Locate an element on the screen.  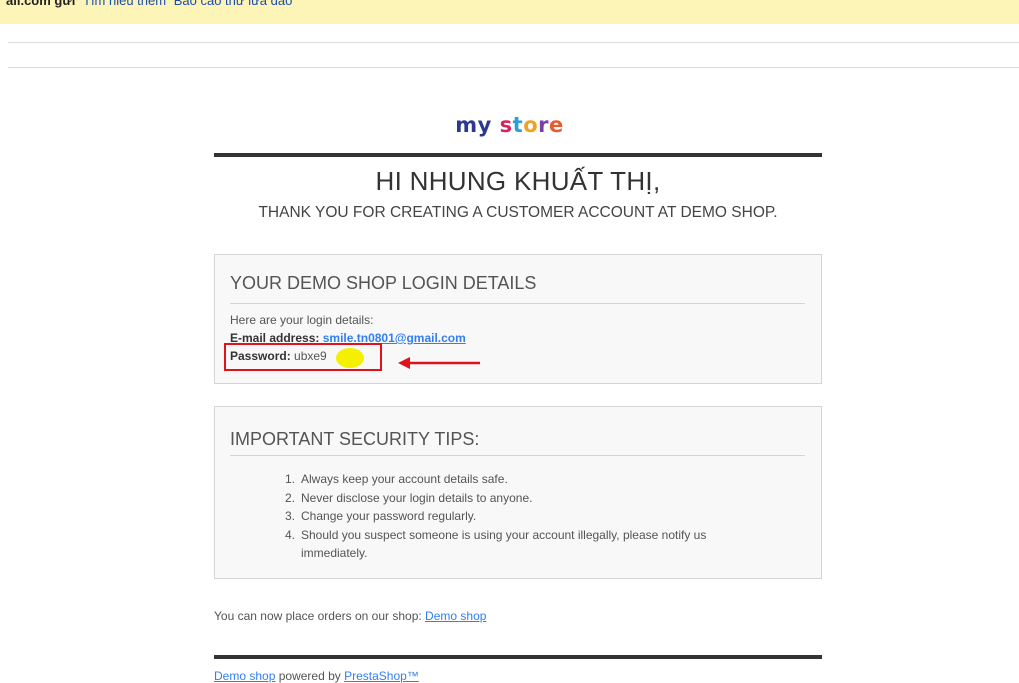
security-box-title: IMPORTANT SECURITY TIPS: is located at coordinates (355, 439).